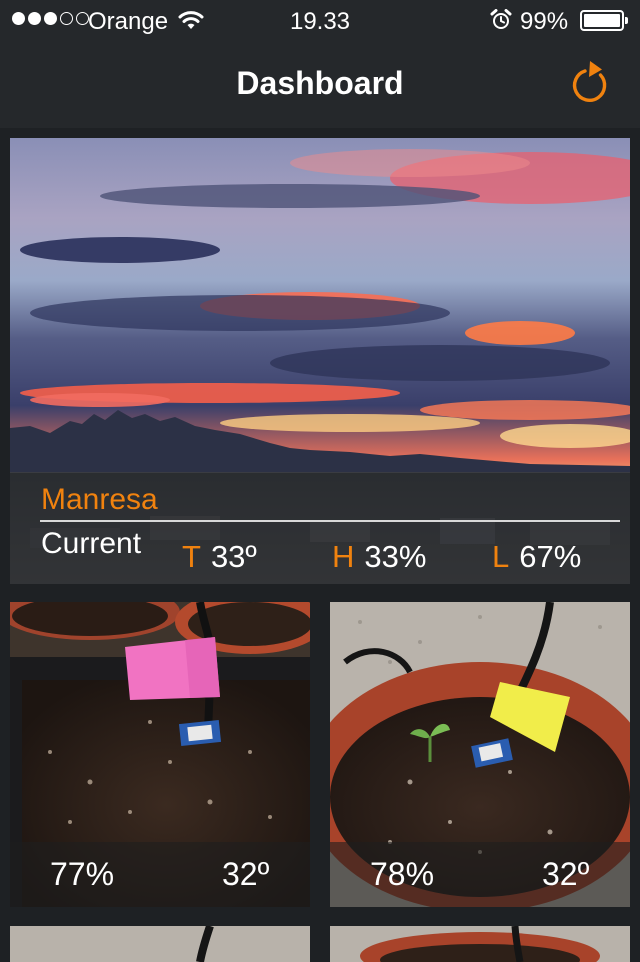 This screenshot has width=640, height=962. I want to click on plant-humidity-value: 78%, so click(402, 874).